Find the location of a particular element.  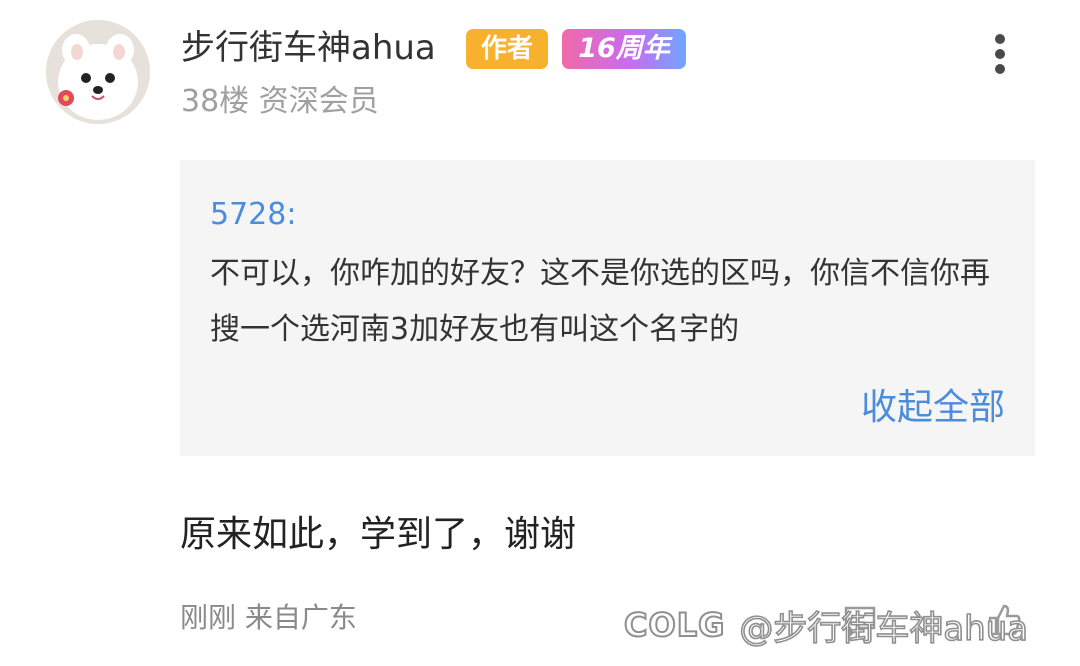

collapse-all-link: 收起全部 is located at coordinates (933, 408).